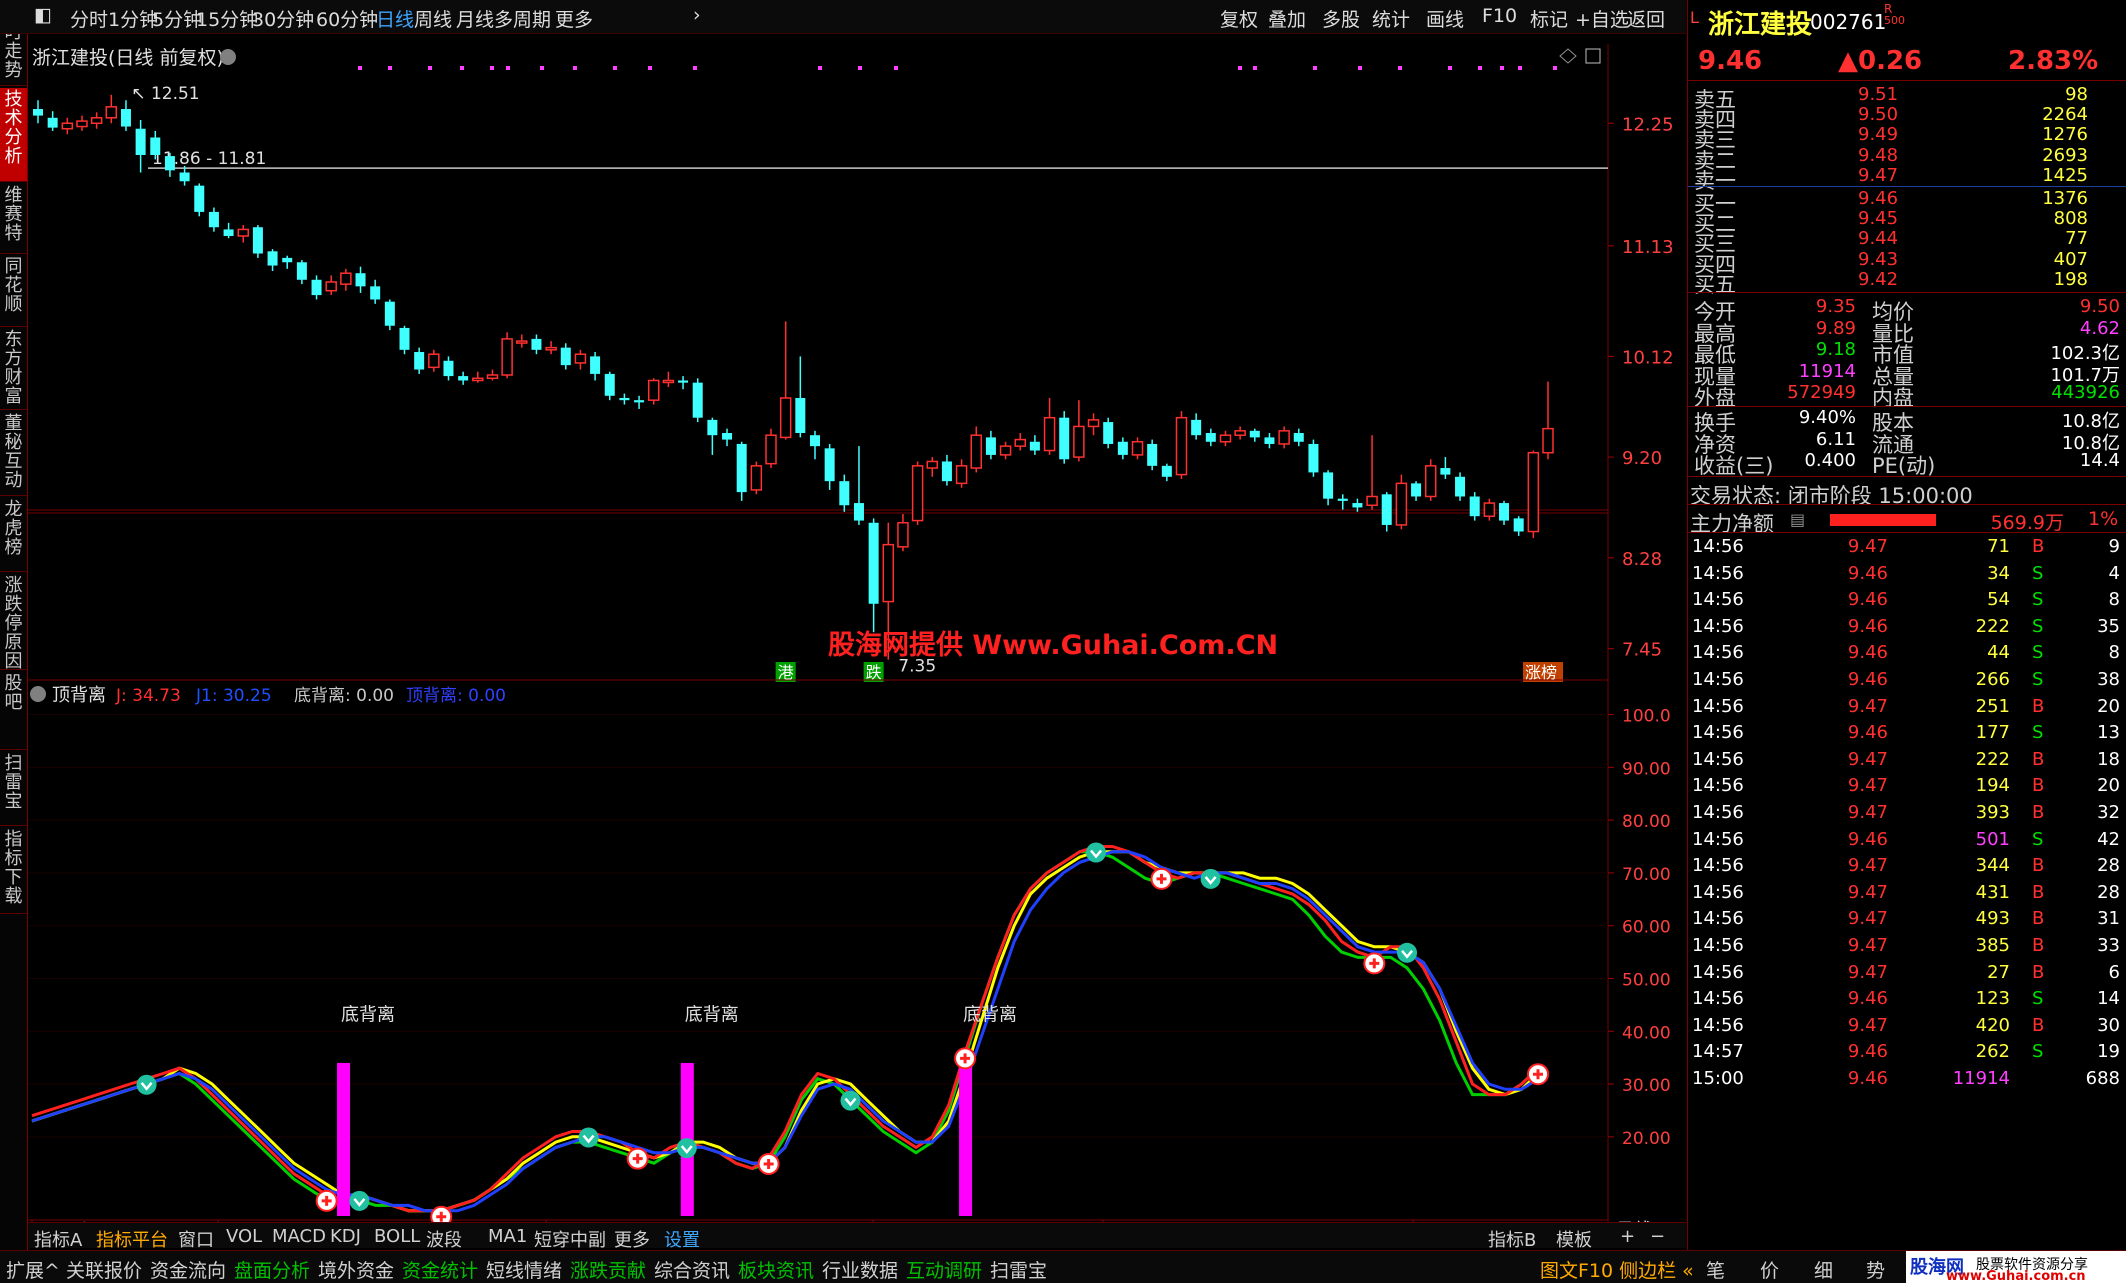 The height and width of the screenshot is (1283, 2126). I want to click on list-icon: ▤, so click(1797, 519).